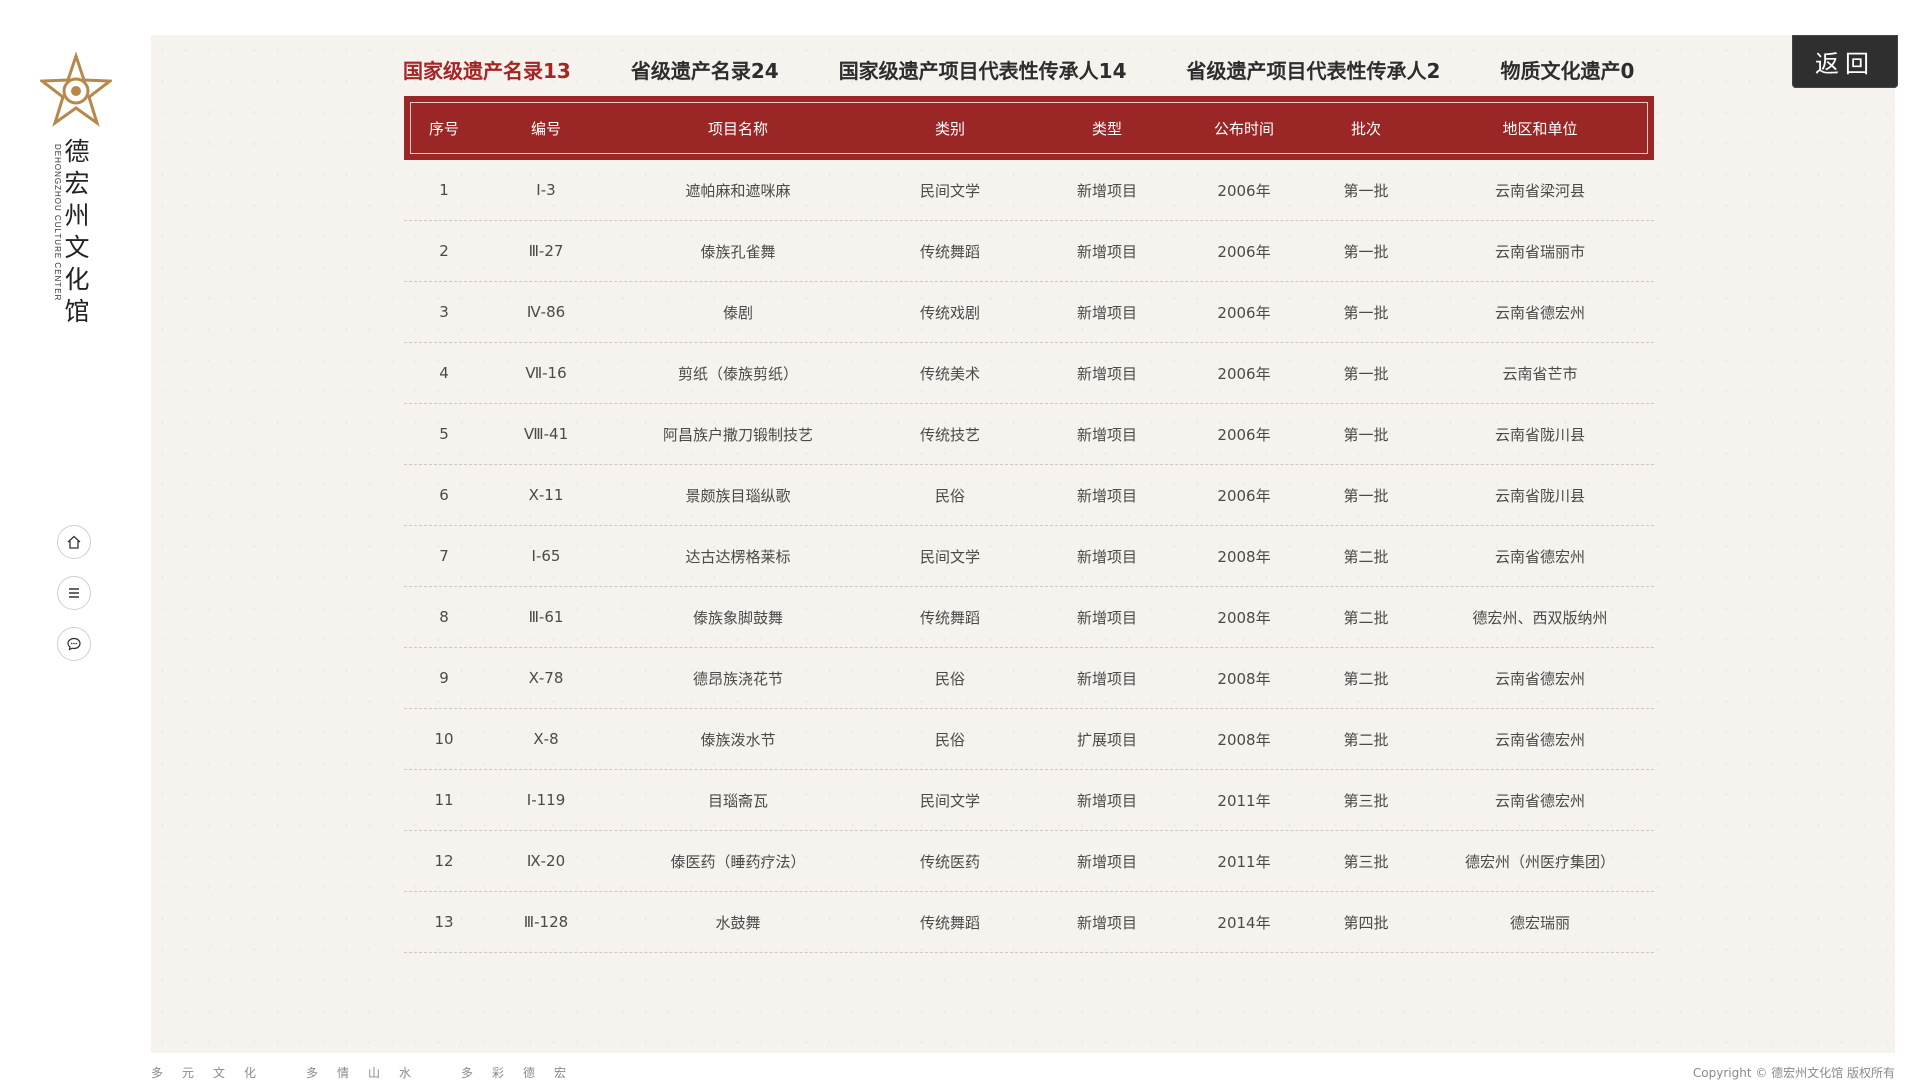  I want to click on table-row: 3 Ⅳ-86 傣剧 传统戏剧 新增项目 2006年 第一批 云南省德宏州, so click(1029, 312).